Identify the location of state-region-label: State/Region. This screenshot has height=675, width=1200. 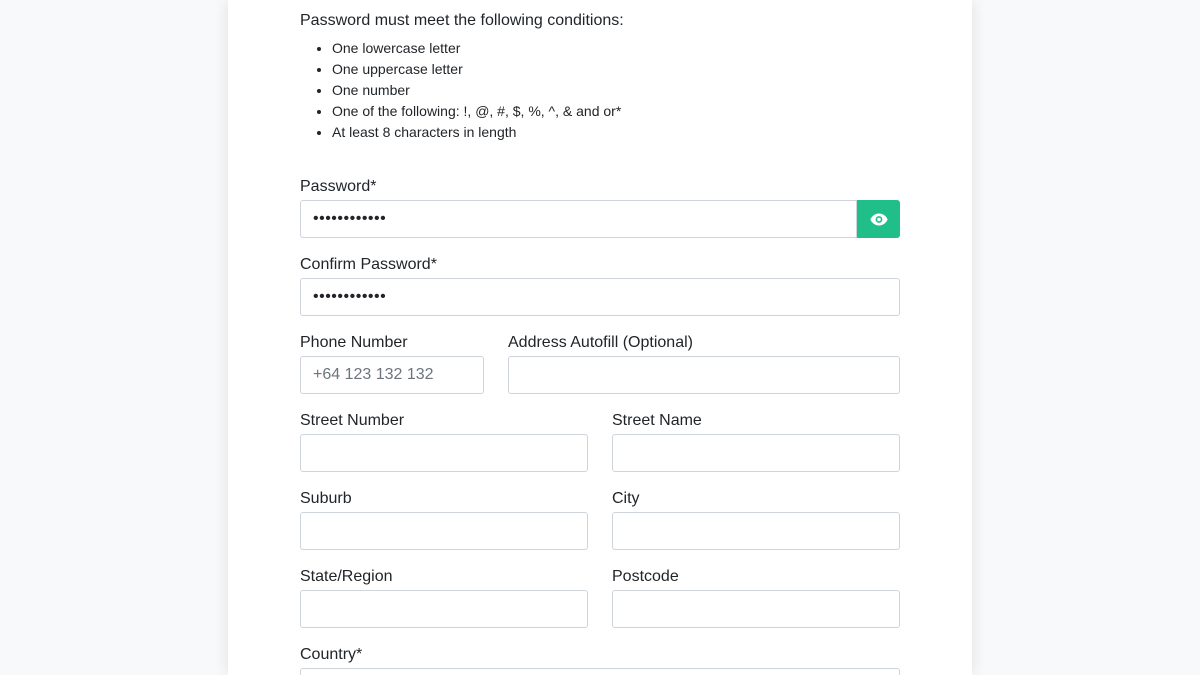
(346, 576).